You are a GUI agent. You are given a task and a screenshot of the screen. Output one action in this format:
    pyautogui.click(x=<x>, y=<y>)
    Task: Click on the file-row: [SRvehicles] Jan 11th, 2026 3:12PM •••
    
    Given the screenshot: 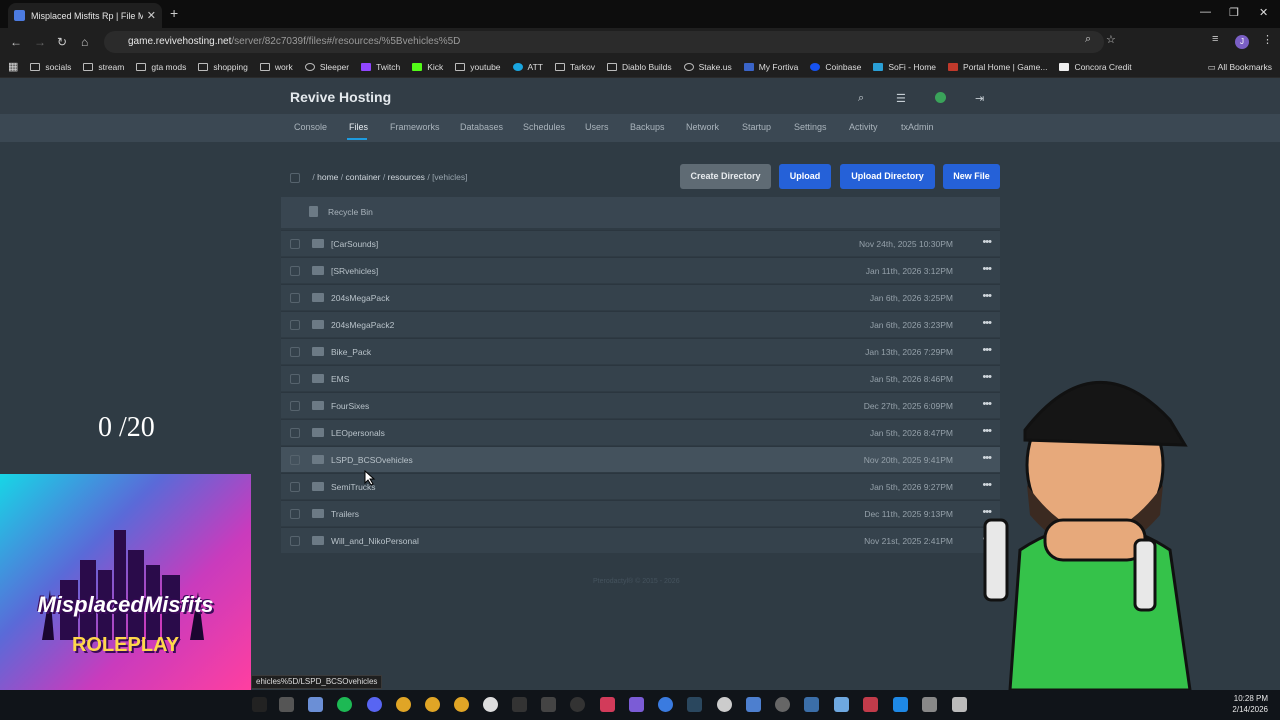 What is the action you would take?
    pyautogui.click(x=640, y=270)
    